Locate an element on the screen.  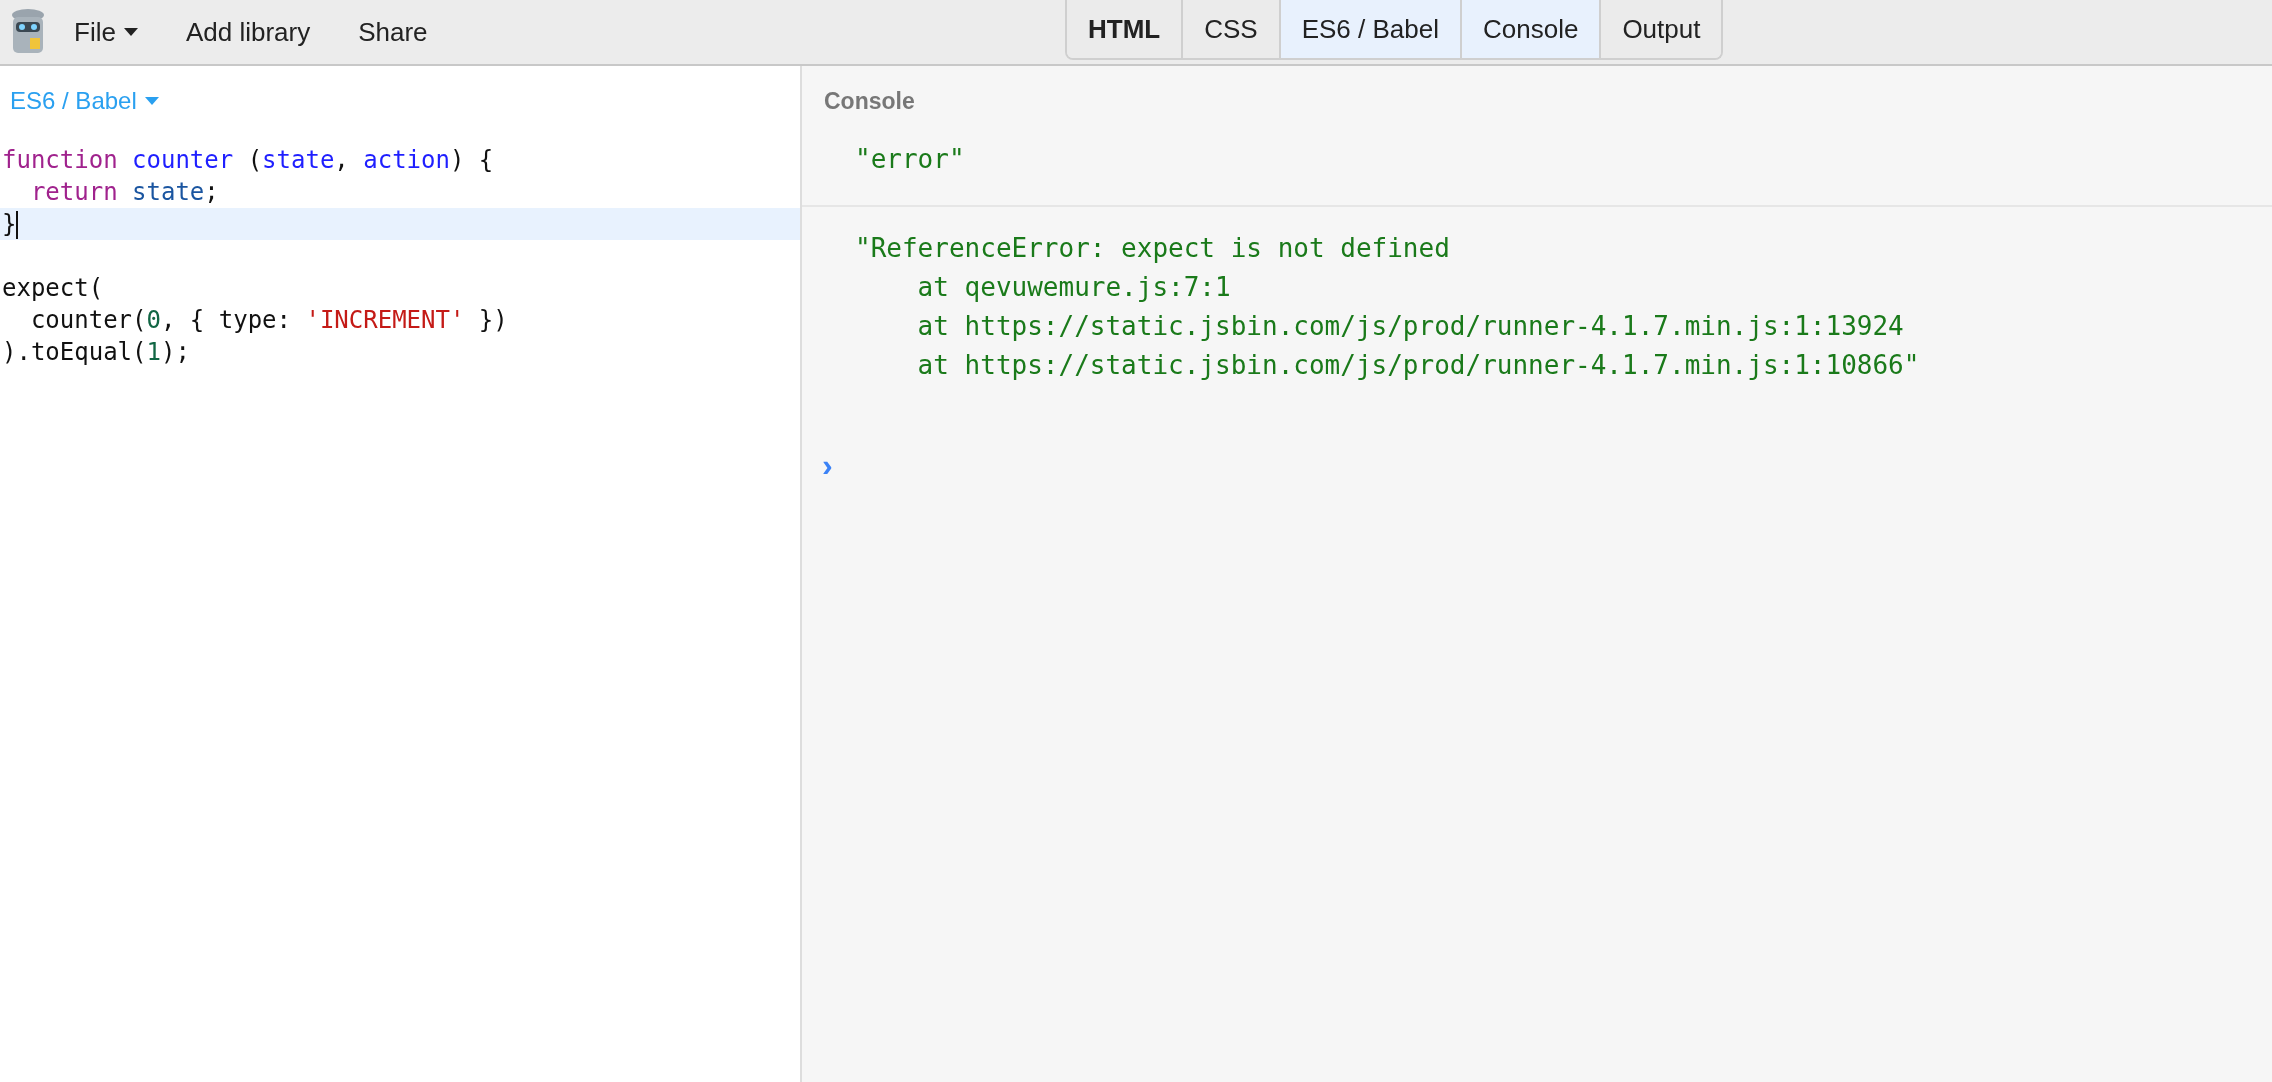
console-output: at qevuwemure.js:7:1 is located at coordinates (1074, 287).